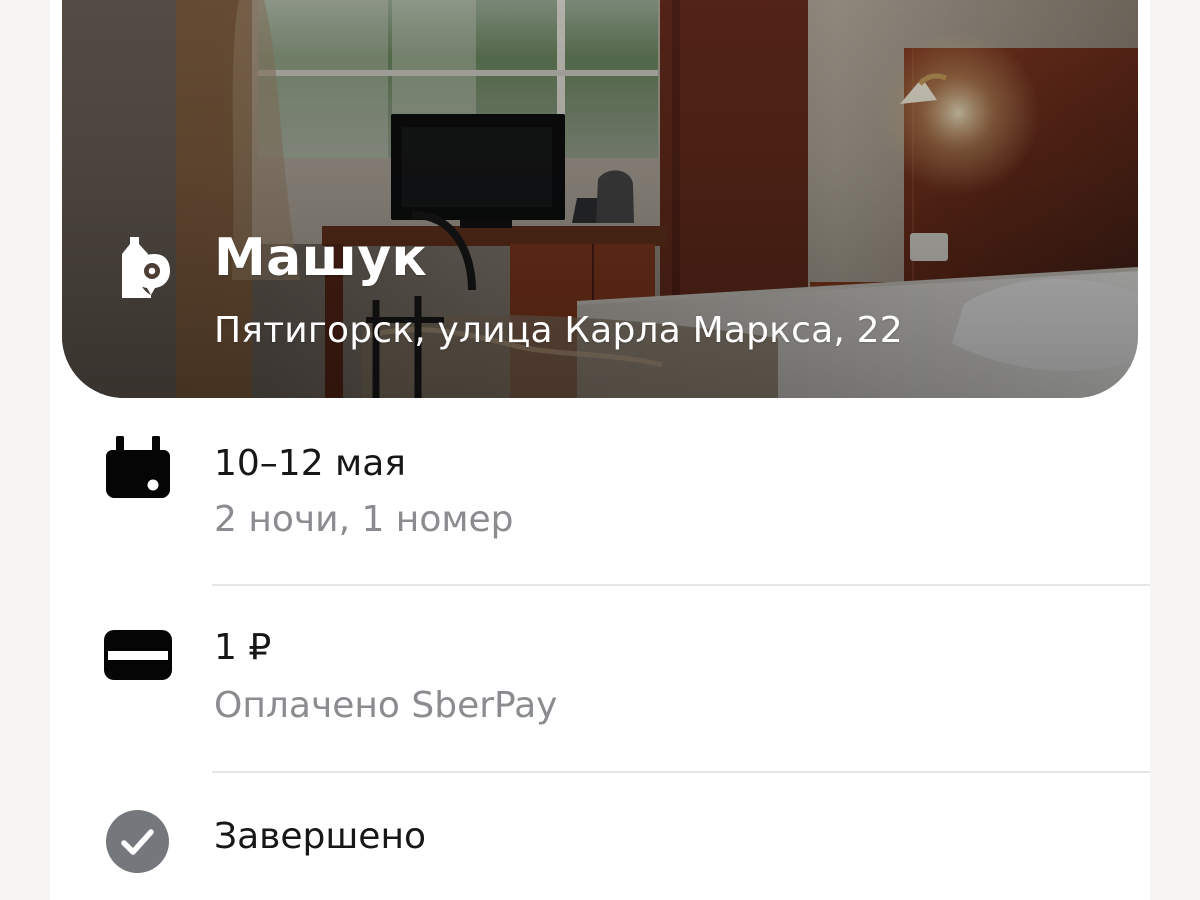 This screenshot has width=1200, height=900. I want to click on hotel-location-icon, so click(146, 267).